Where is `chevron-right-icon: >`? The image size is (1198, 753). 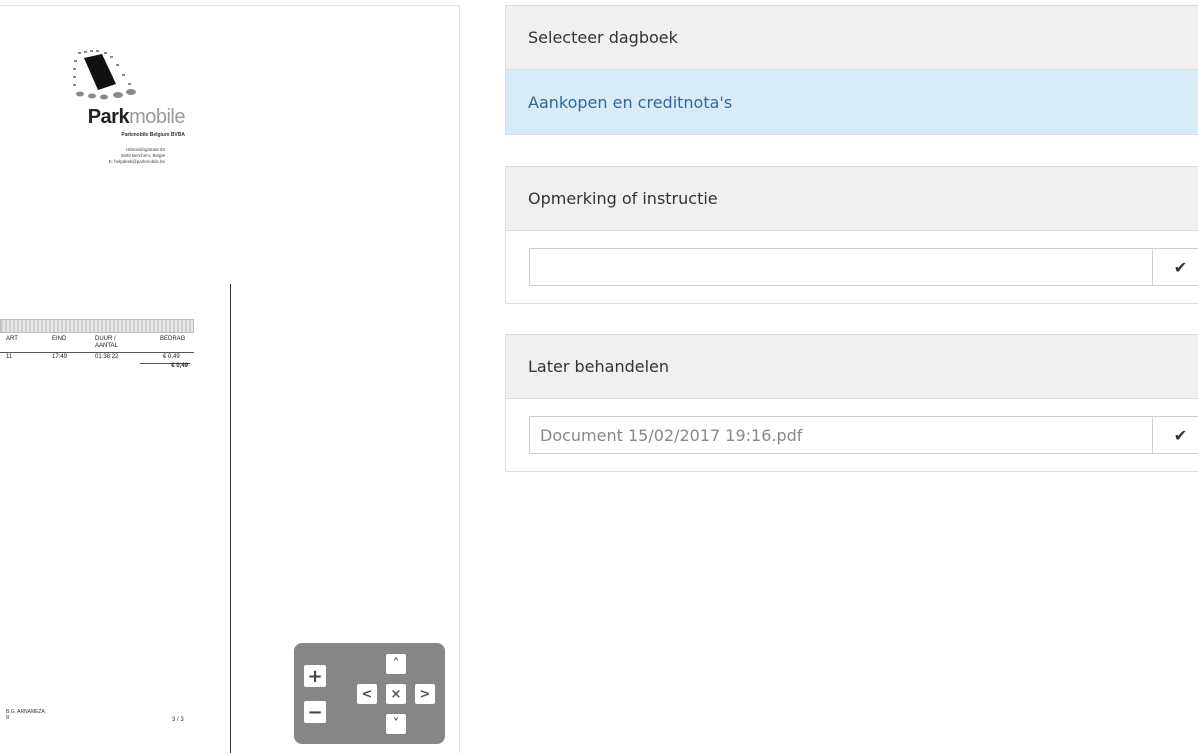
chevron-right-icon: > is located at coordinates (425, 694).